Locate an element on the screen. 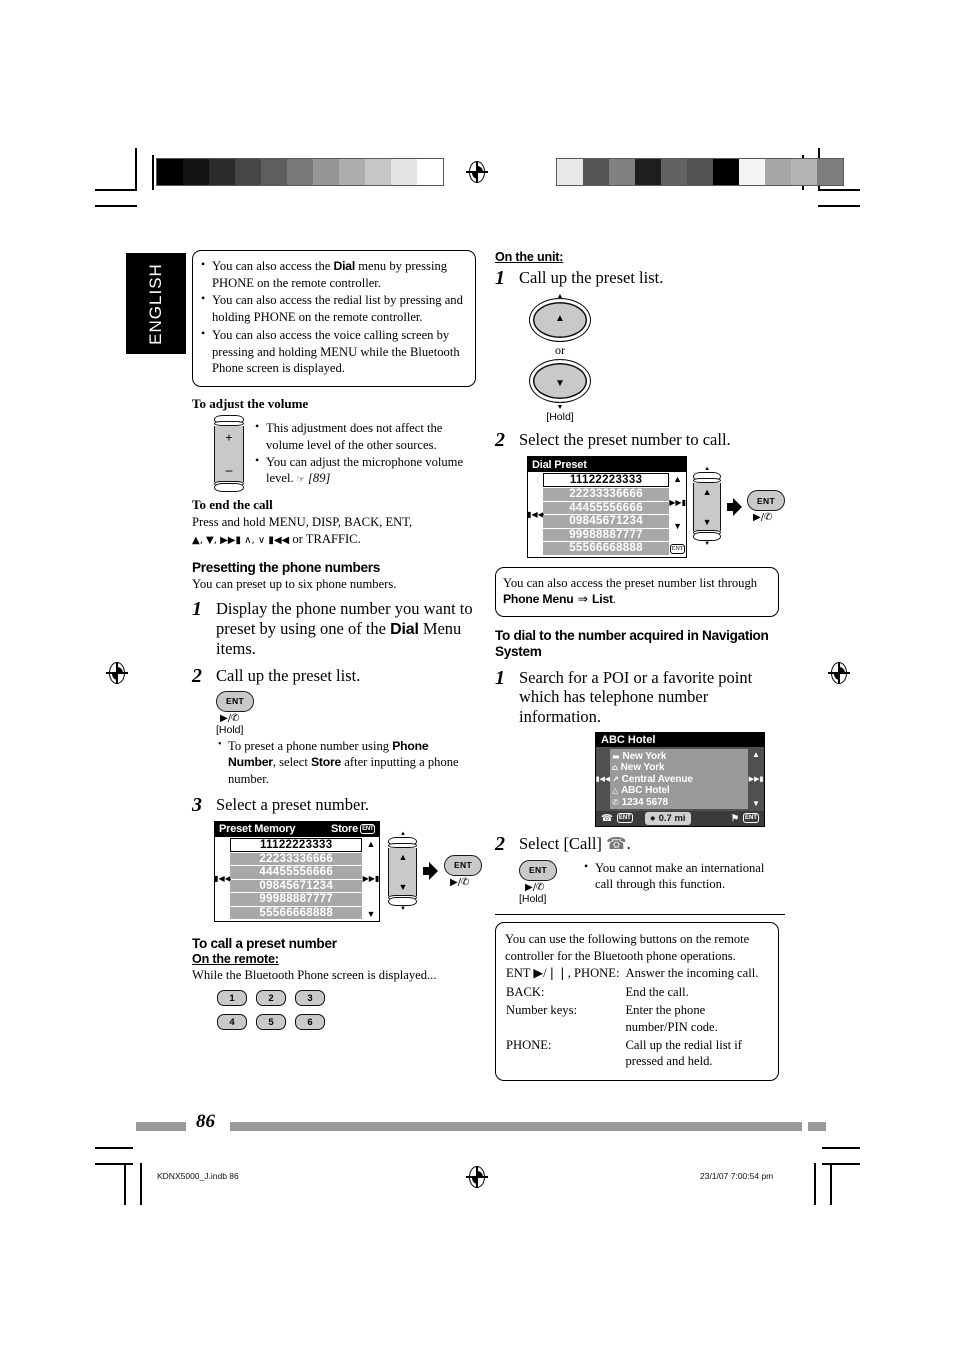 The width and height of the screenshot is (954, 1351). step-1-call-preset-list: 1 Call up the preset list. is located at coordinates (640, 278).